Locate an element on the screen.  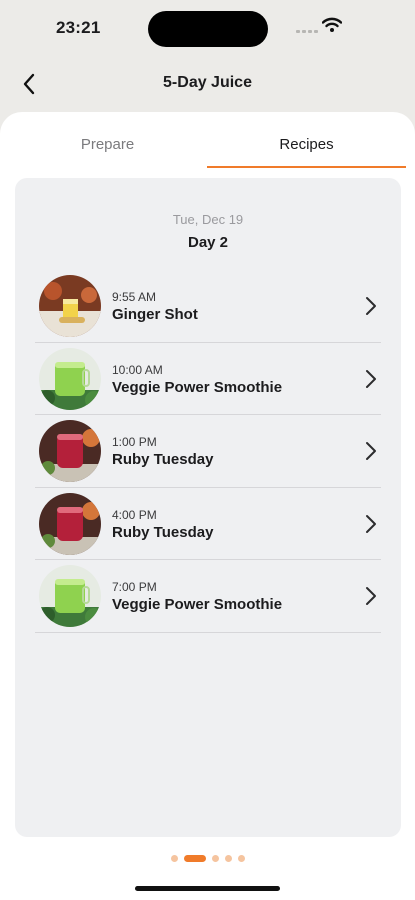
tab-bar: Prepare Recipes is located at coordinates (207, 148).